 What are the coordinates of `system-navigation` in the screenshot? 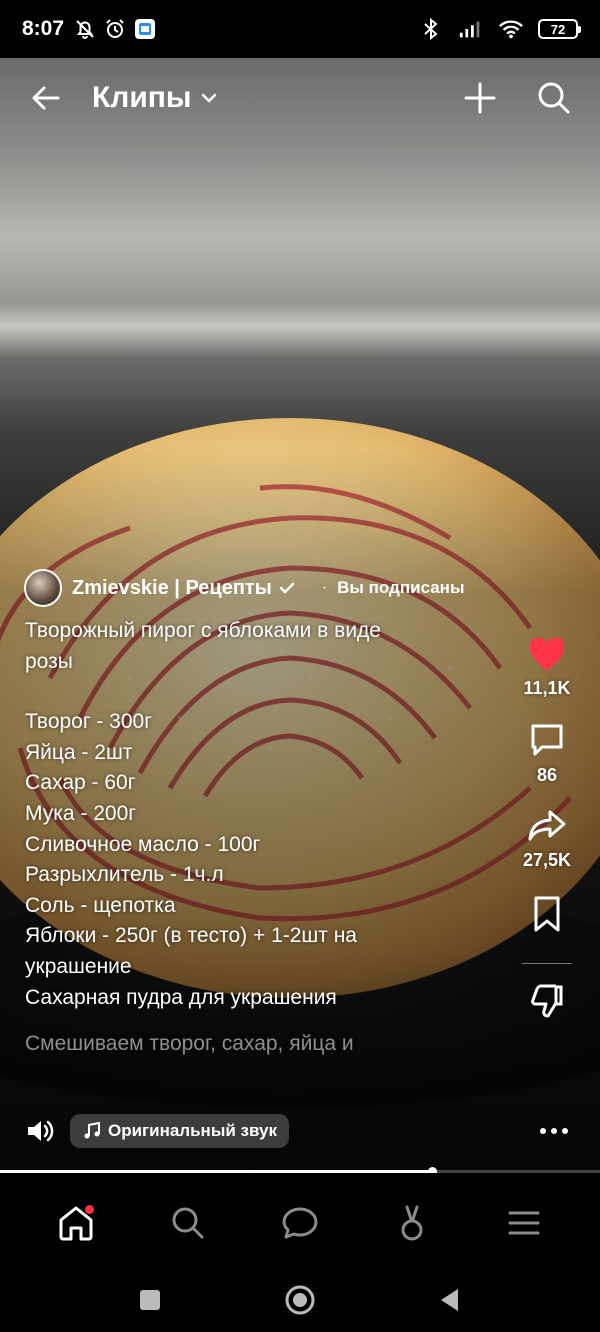 It's located at (300, 1300).